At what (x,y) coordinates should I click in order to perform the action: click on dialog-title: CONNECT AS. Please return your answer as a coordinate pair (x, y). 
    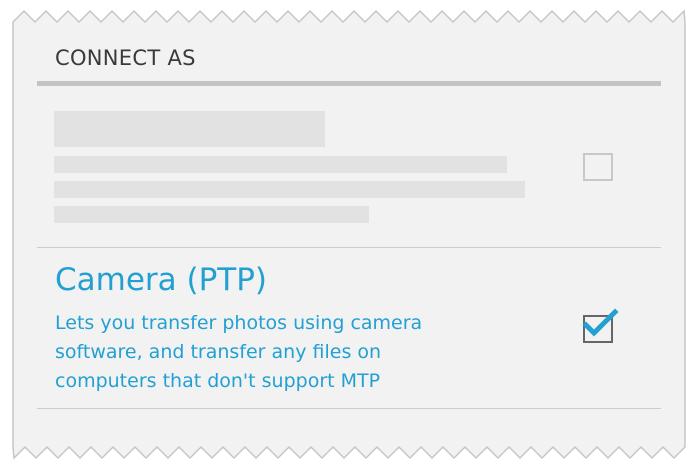
    Looking at the image, I should click on (125, 58).